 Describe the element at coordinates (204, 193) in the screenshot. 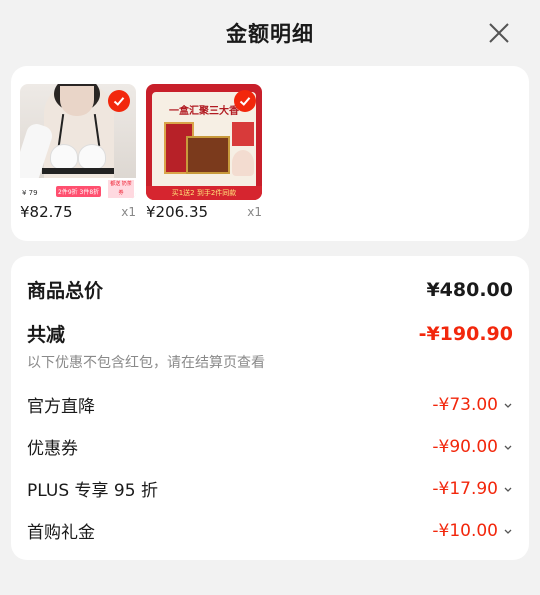

I see `image-footer-promo: 买1送2 到手2件同款` at that location.